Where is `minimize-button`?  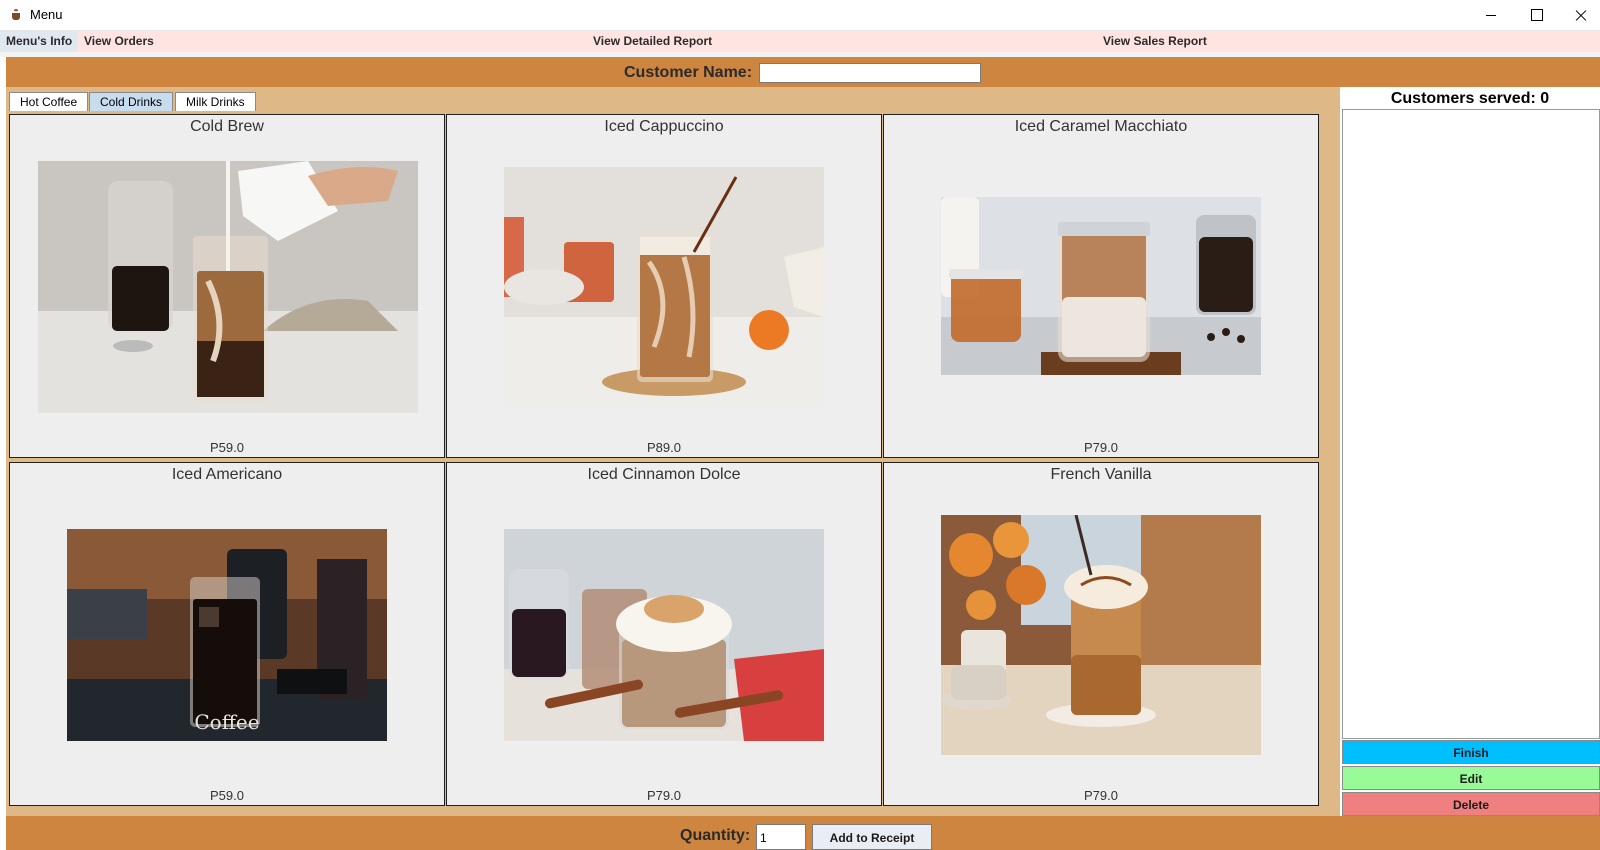
minimize-button is located at coordinates (1491, 15).